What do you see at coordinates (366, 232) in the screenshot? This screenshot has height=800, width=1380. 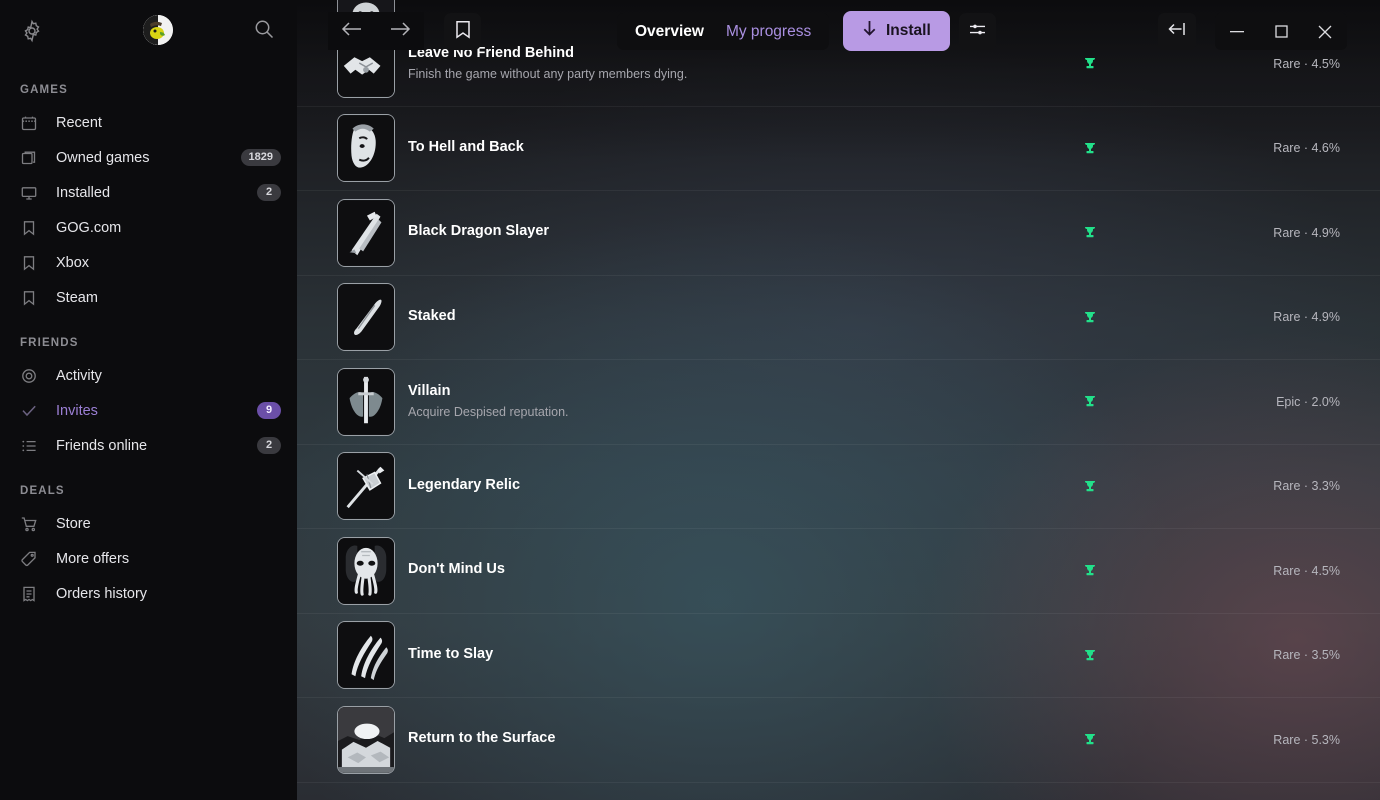 I see `dragon-claw-icon` at bounding box center [366, 232].